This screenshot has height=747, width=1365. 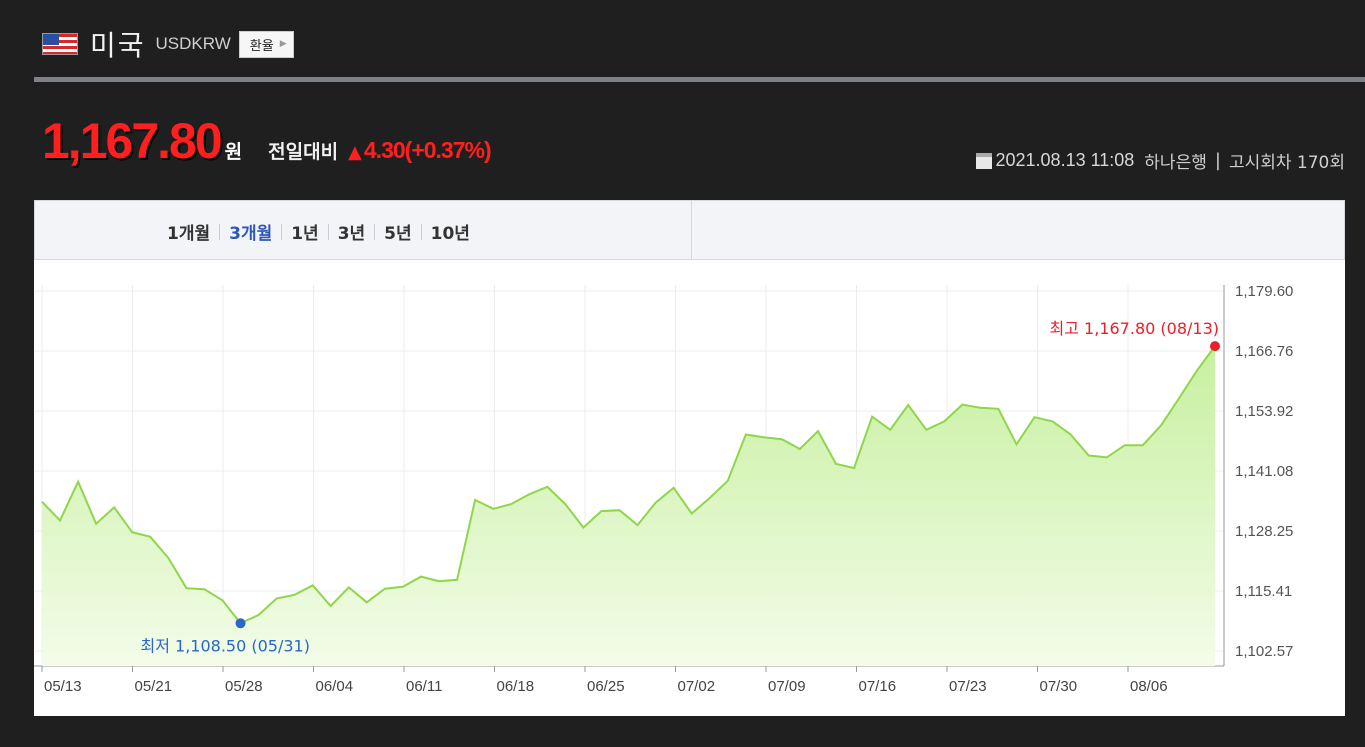 What do you see at coordinates (878, 686) in the screenshot?
I see `x-tick-label: 07/16` at bounding box center [878, 686].